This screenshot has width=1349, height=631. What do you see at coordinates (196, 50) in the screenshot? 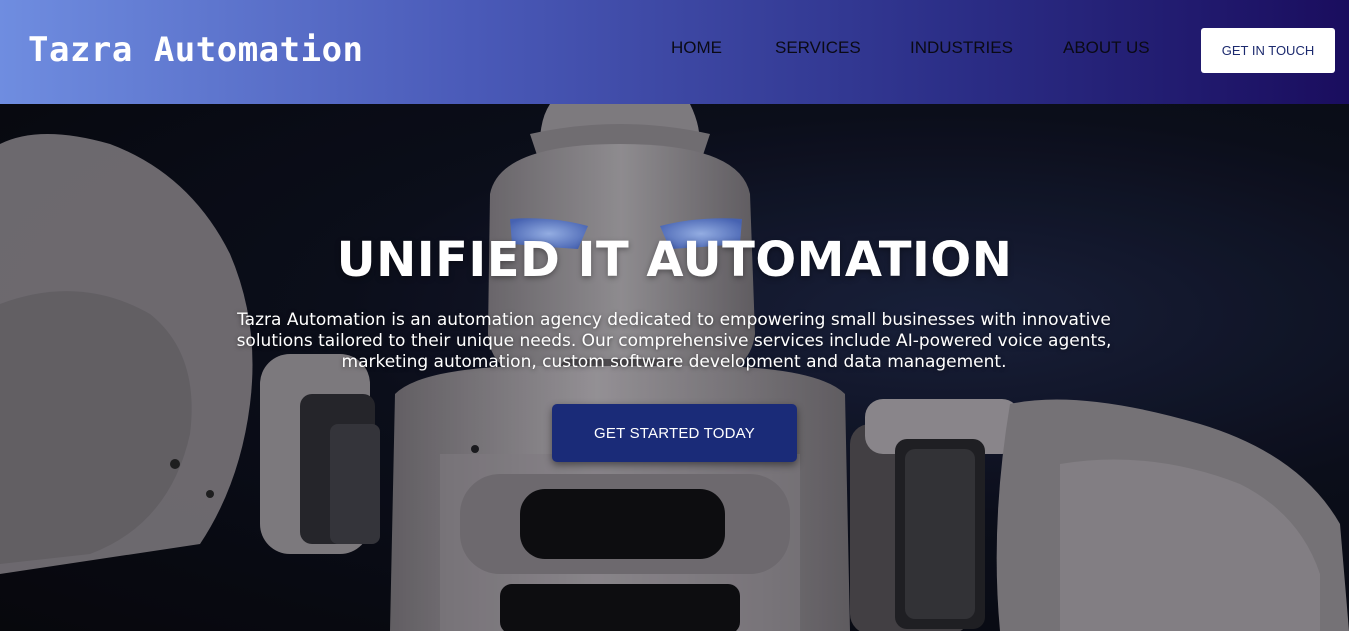
I see `brand-logo: Tazra Automation` at bounding box center [196, 50].